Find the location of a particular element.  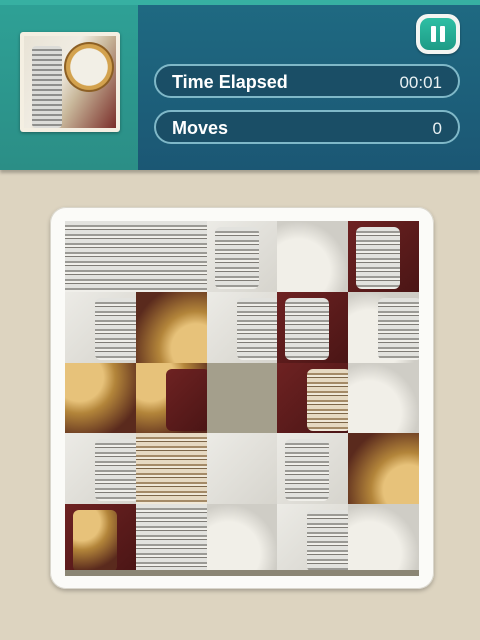

time-elapsed-value: 00:01 is located at coordinates (420, 82).